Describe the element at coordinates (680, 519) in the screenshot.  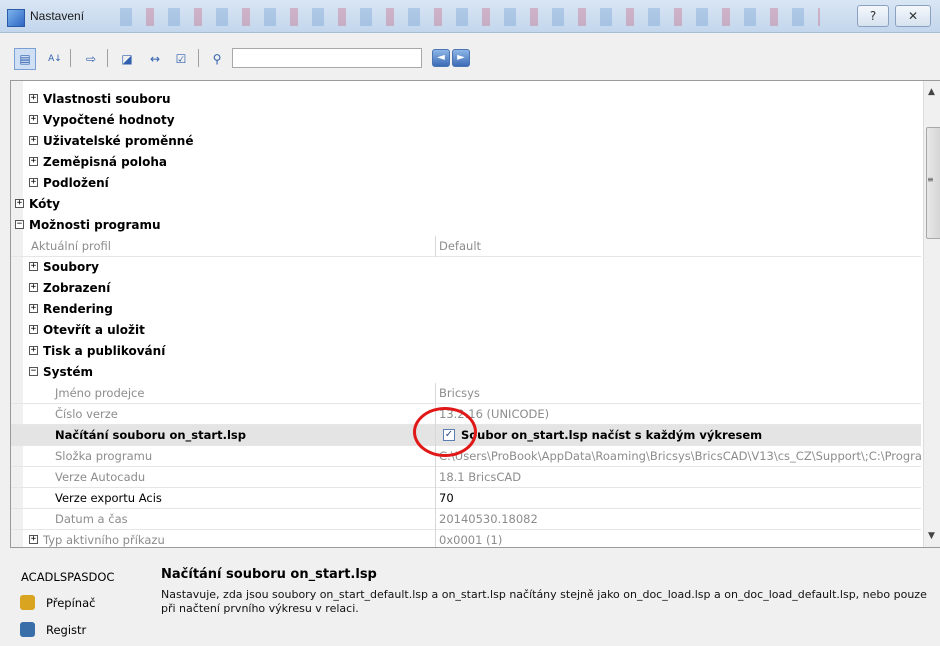
I see `property-value: 20140530.18082` at that location.